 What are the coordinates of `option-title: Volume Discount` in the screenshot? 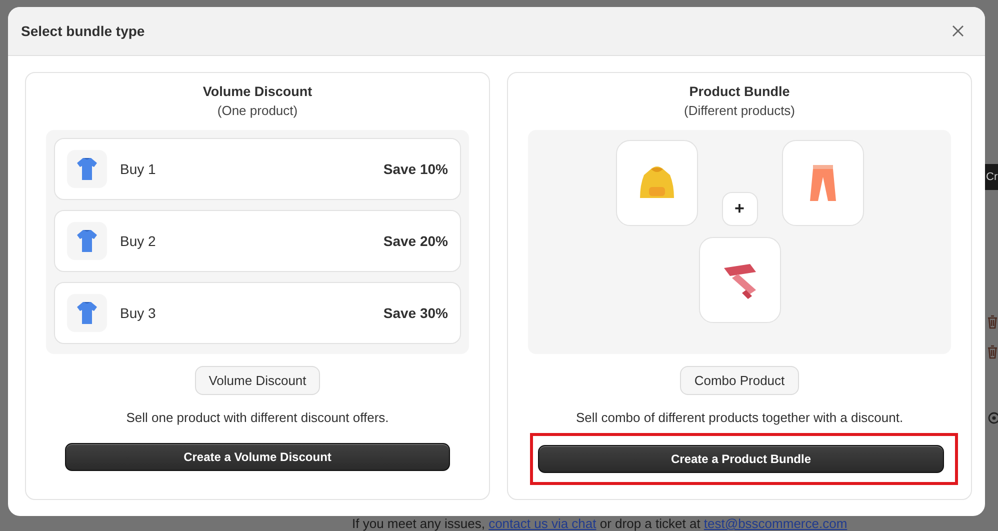 It's located at (257, 91).